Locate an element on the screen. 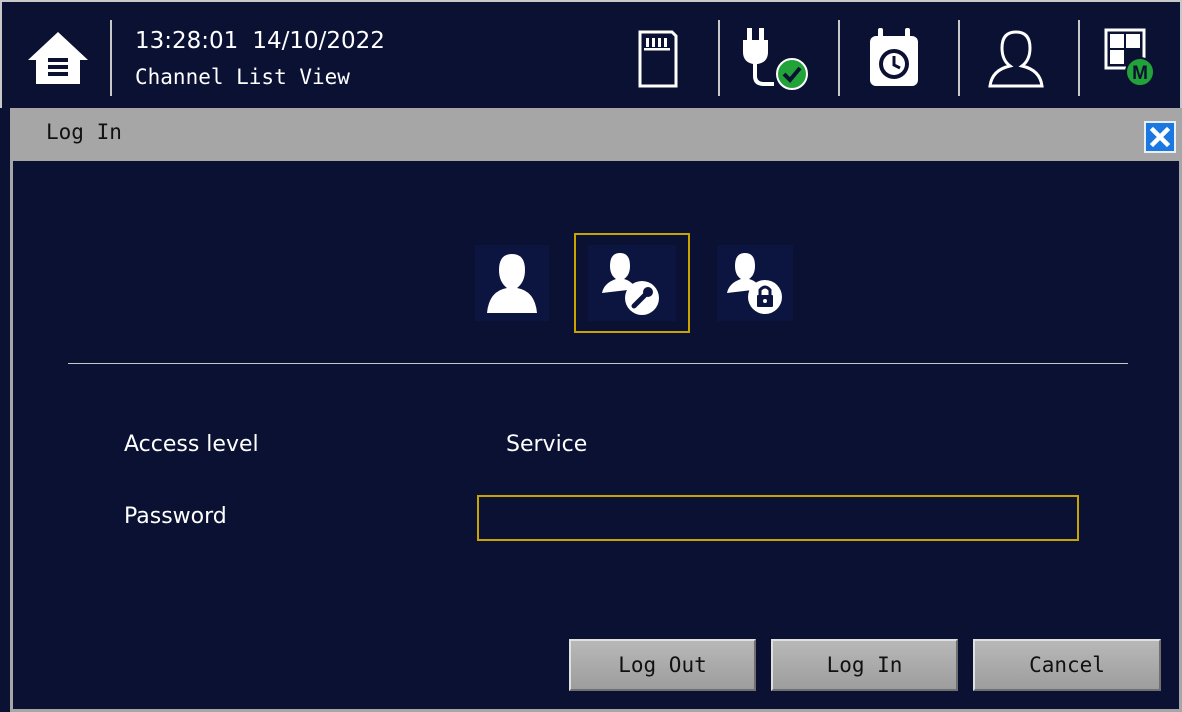 Image resolution: width=1182 pixels, height=712 pixels. dialog-title-bar: Log In is located at coordinates (597, 134).